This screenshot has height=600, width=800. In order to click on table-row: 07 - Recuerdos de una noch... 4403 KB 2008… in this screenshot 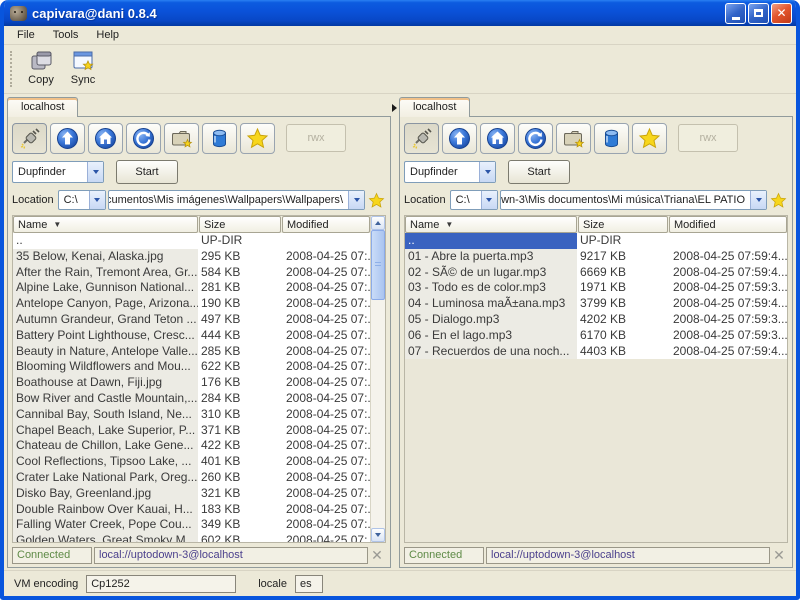, I will do `click(596, 351)`.